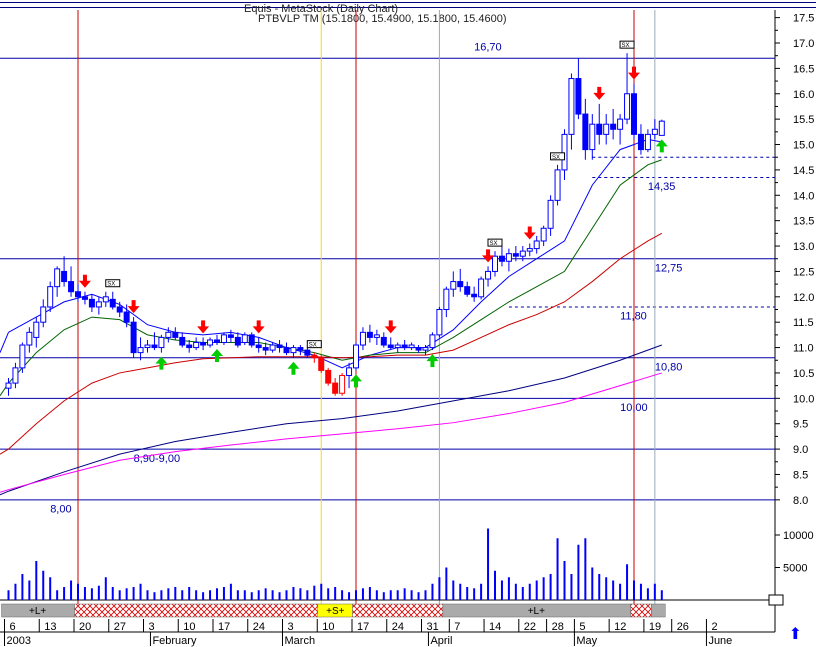  I want to click on y-tick-label: 13.0, so click(803, 247).